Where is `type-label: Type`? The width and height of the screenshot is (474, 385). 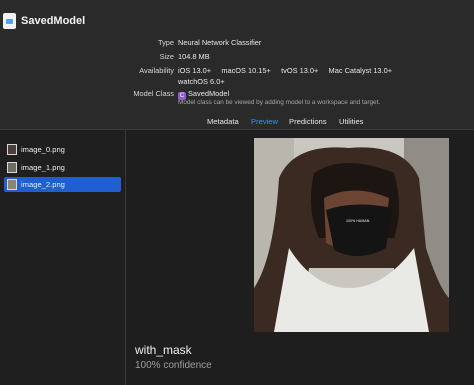 type-label: Type is located at coordinates (165, 42).